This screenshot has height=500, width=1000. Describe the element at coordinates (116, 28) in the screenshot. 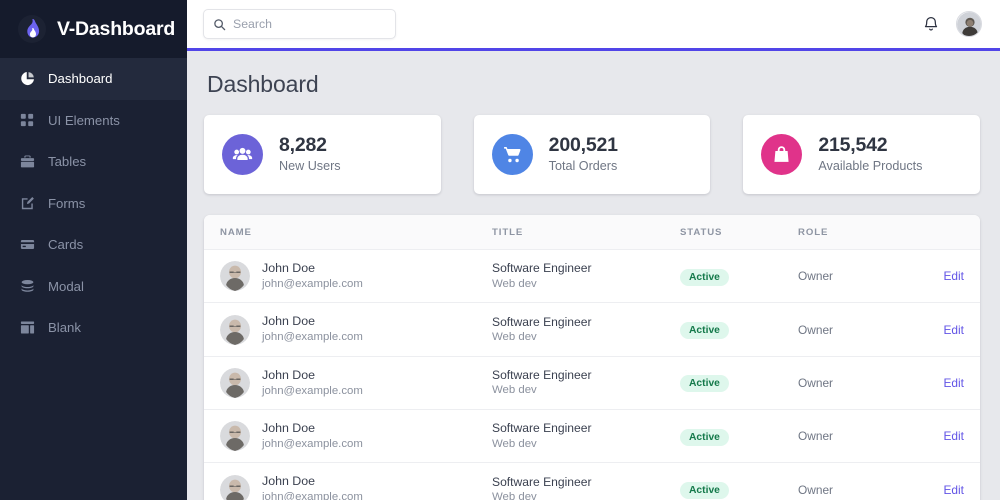

I see `brand-title: V-Dashboard` at that location.